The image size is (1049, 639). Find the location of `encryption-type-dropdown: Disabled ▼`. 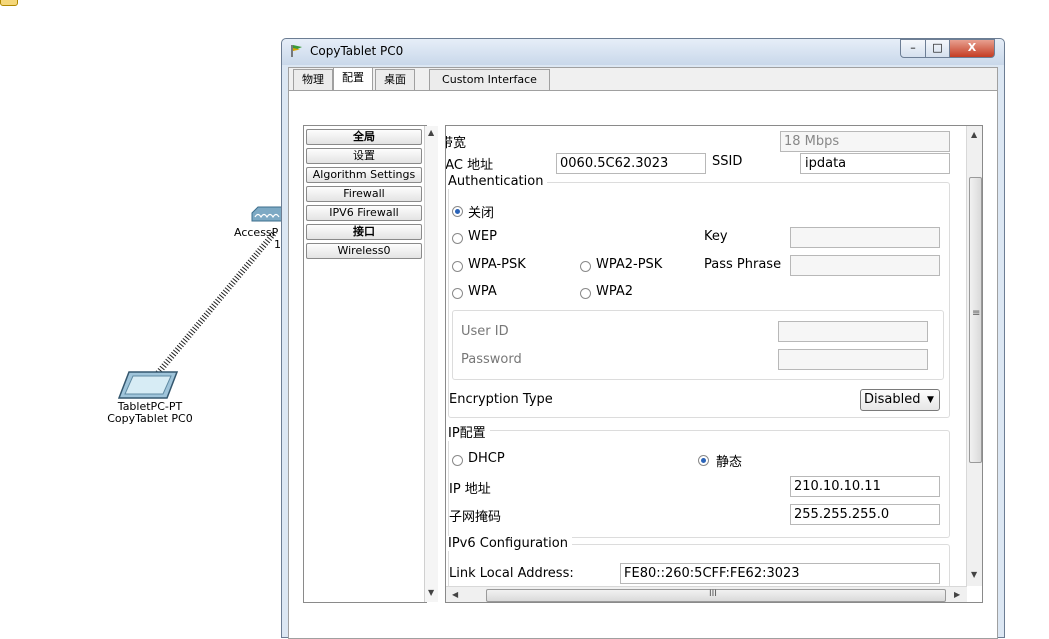

encryption-type-dropdown: Disabled ▼ is located at coordinates (900, 400).